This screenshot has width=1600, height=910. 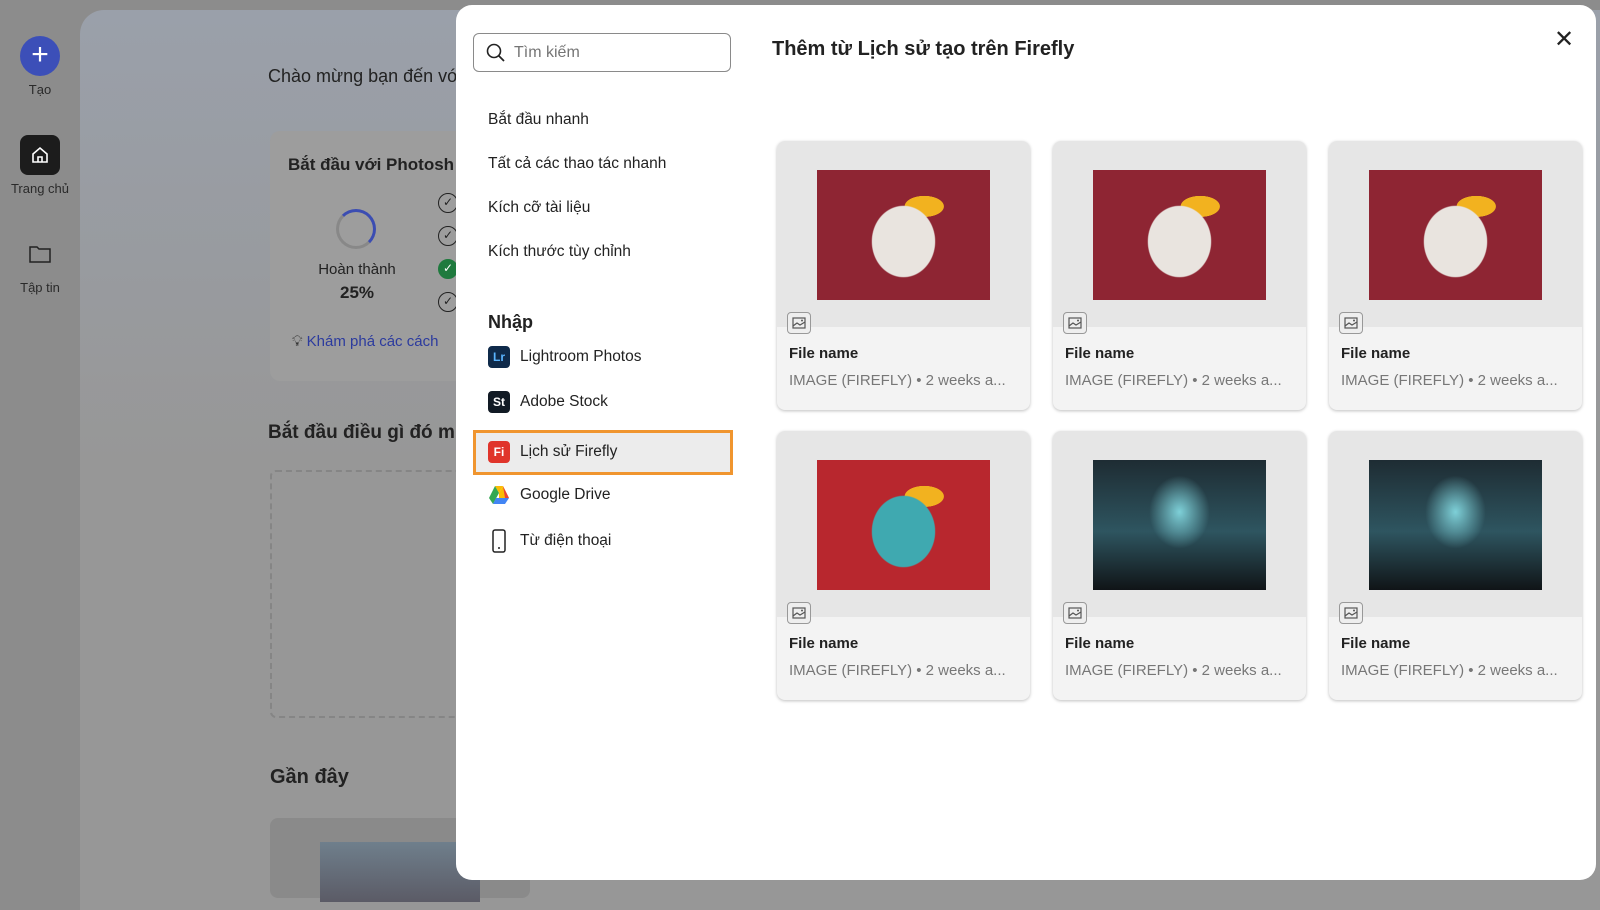 I want to click on firefly-icon: Fi, so click(x=499, y=452).